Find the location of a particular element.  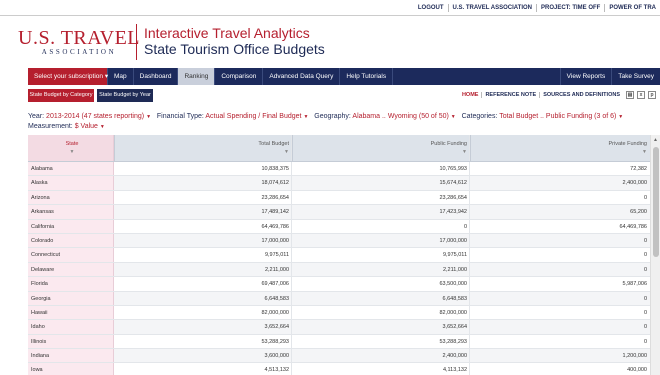

cell-state: Hawaii is located at coordinates (71, 312).